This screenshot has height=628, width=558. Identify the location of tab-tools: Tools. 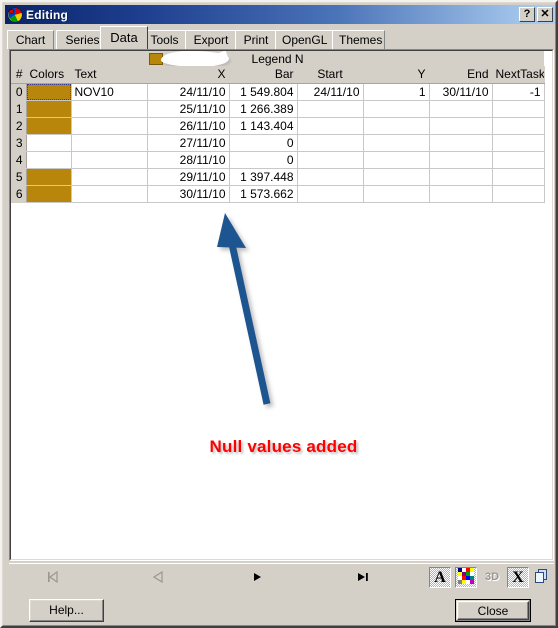
(164, 39).